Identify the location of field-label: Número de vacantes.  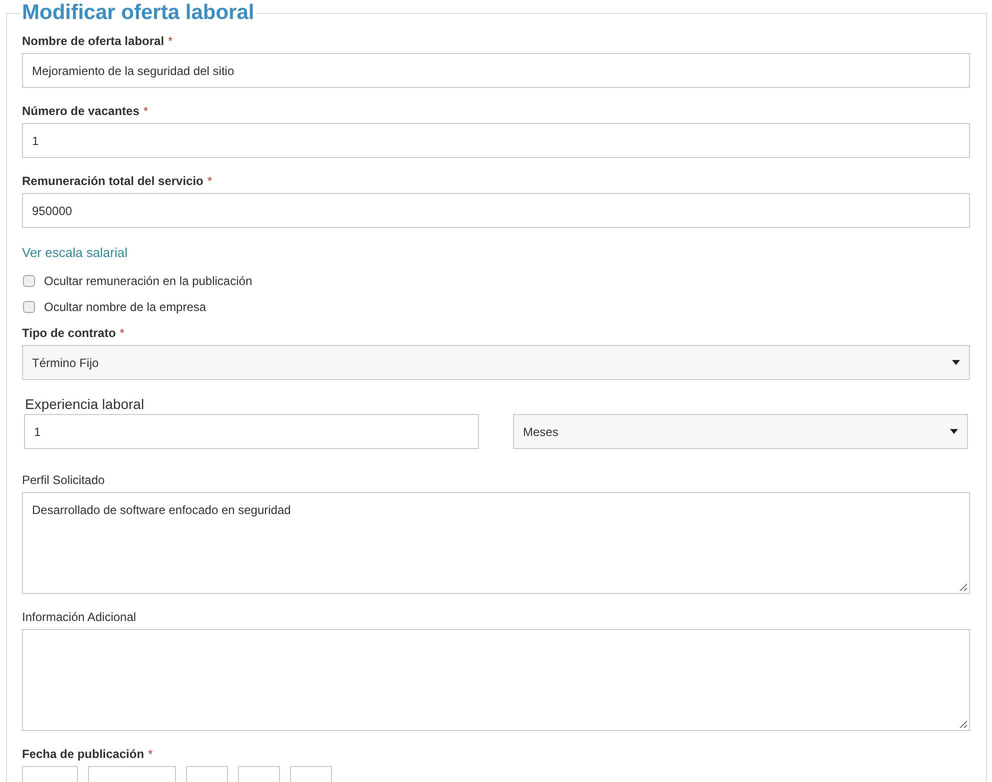
(81, 111).